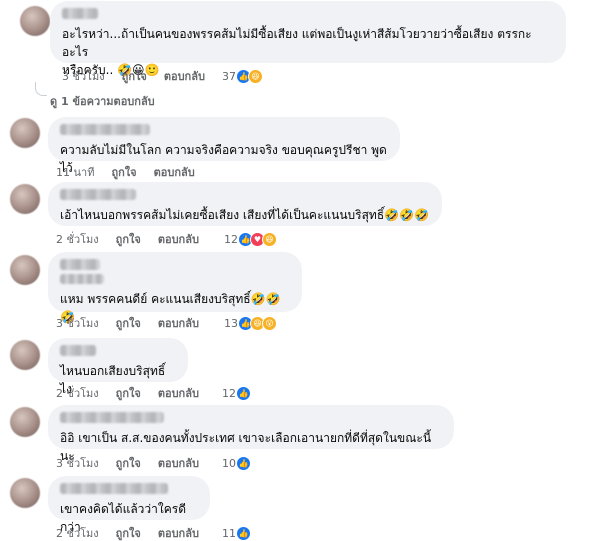 This screenshot has width=600, height=541. I want to click on comment-bubble: เขาคงคิดได้แล้วว่าใครดีกว่า, so click(129, 505).